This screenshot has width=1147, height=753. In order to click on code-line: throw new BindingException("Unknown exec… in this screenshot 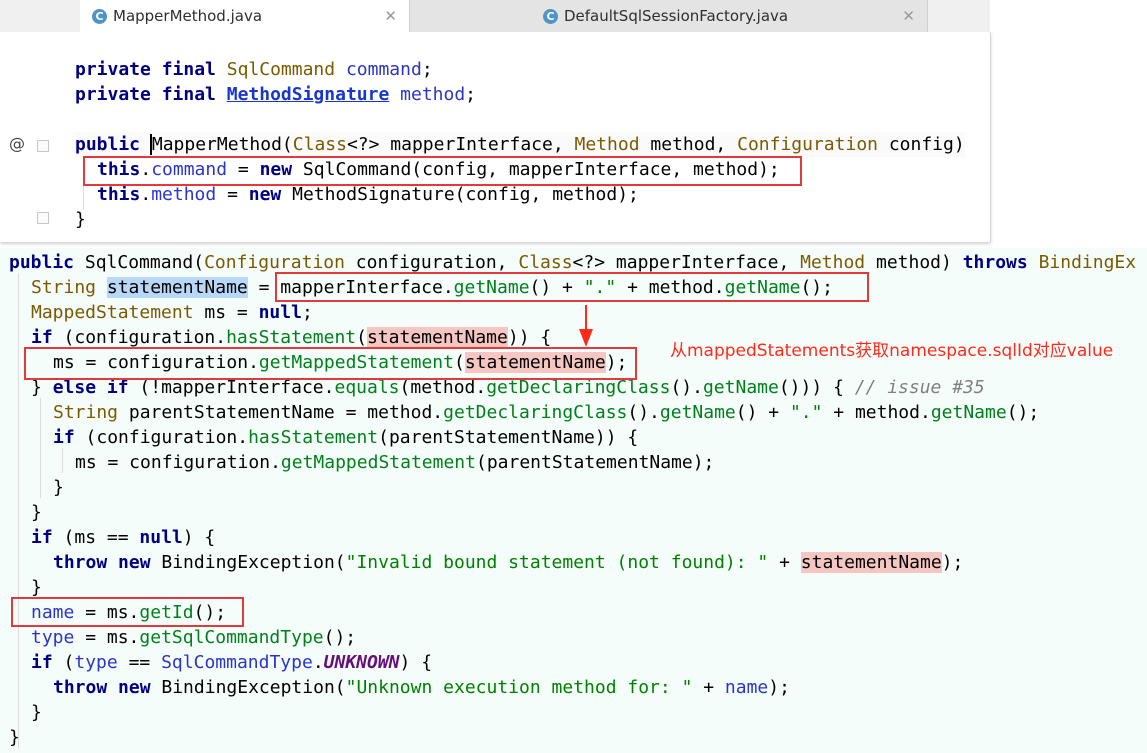, I will do `click(421, 687)`.